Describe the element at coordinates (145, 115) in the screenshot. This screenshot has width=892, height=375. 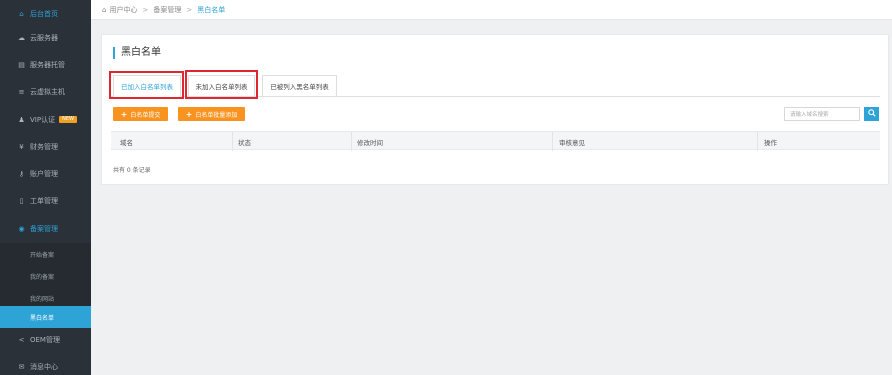
I see `button-label: 白名单提交` at that location.